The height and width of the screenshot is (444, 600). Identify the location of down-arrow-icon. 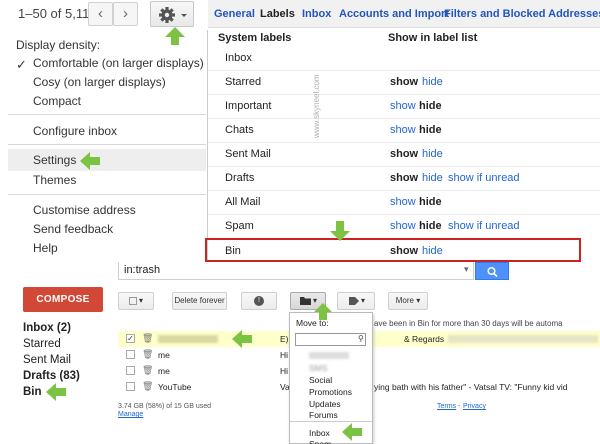
(340, 231).